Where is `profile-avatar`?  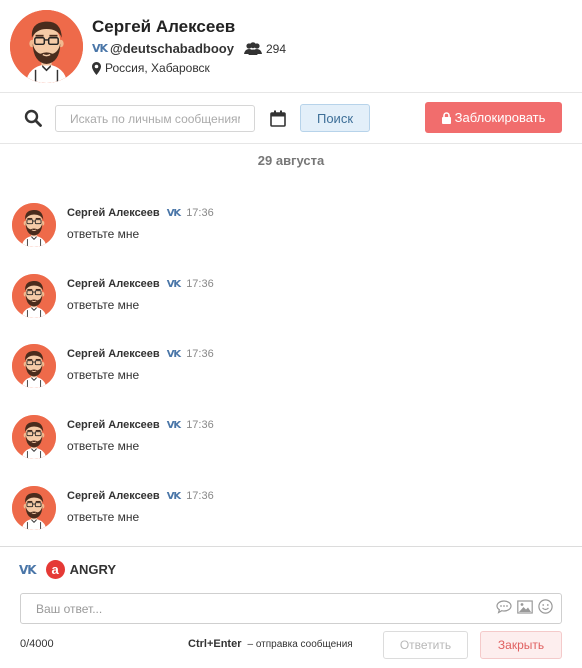
profile-avatar is located at coordinates (46, 46).